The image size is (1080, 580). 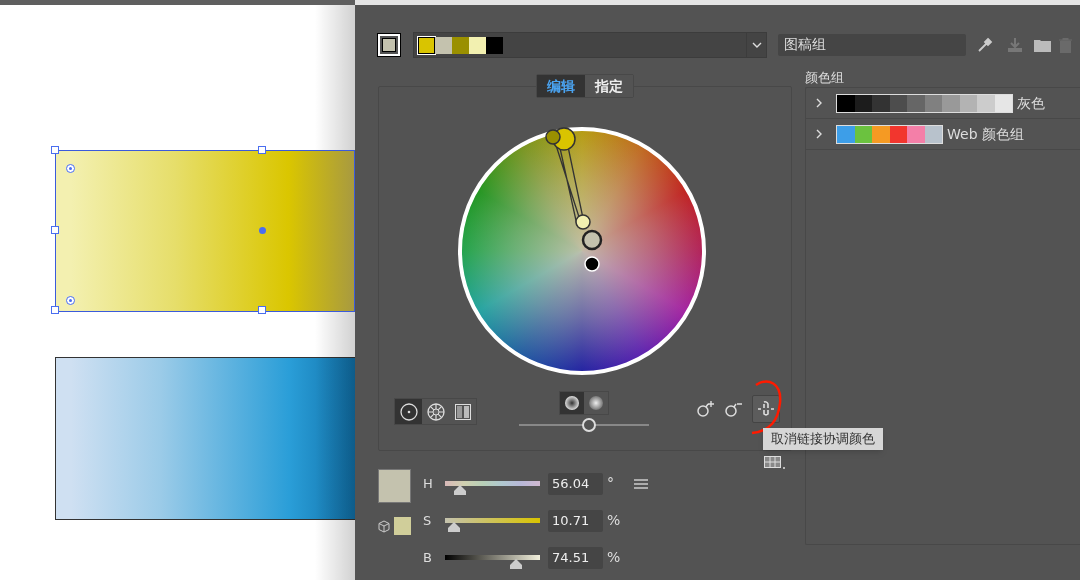 What do you see at coordinates (1042, 45) in the screenshot?
I see `folder-icon` at bounding box center [1042, 45].